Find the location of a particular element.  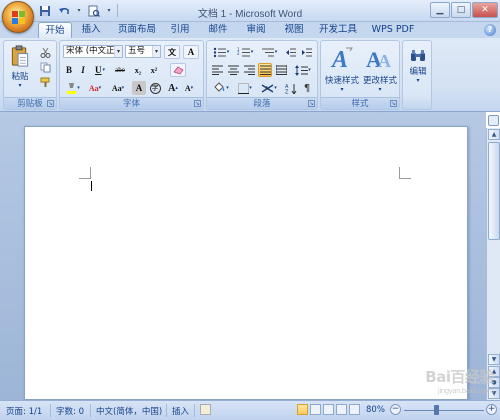

increase-indent-button is located at coordinates (307, 52).